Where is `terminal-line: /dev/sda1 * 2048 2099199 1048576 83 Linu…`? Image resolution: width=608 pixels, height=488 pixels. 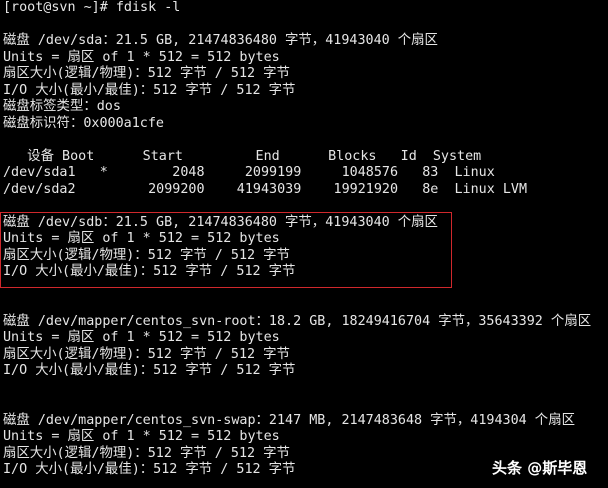 terminal-line: /dev/sda1 * 2048 2099199 1048576 83 Linu… is located at coordinates (249, 172).